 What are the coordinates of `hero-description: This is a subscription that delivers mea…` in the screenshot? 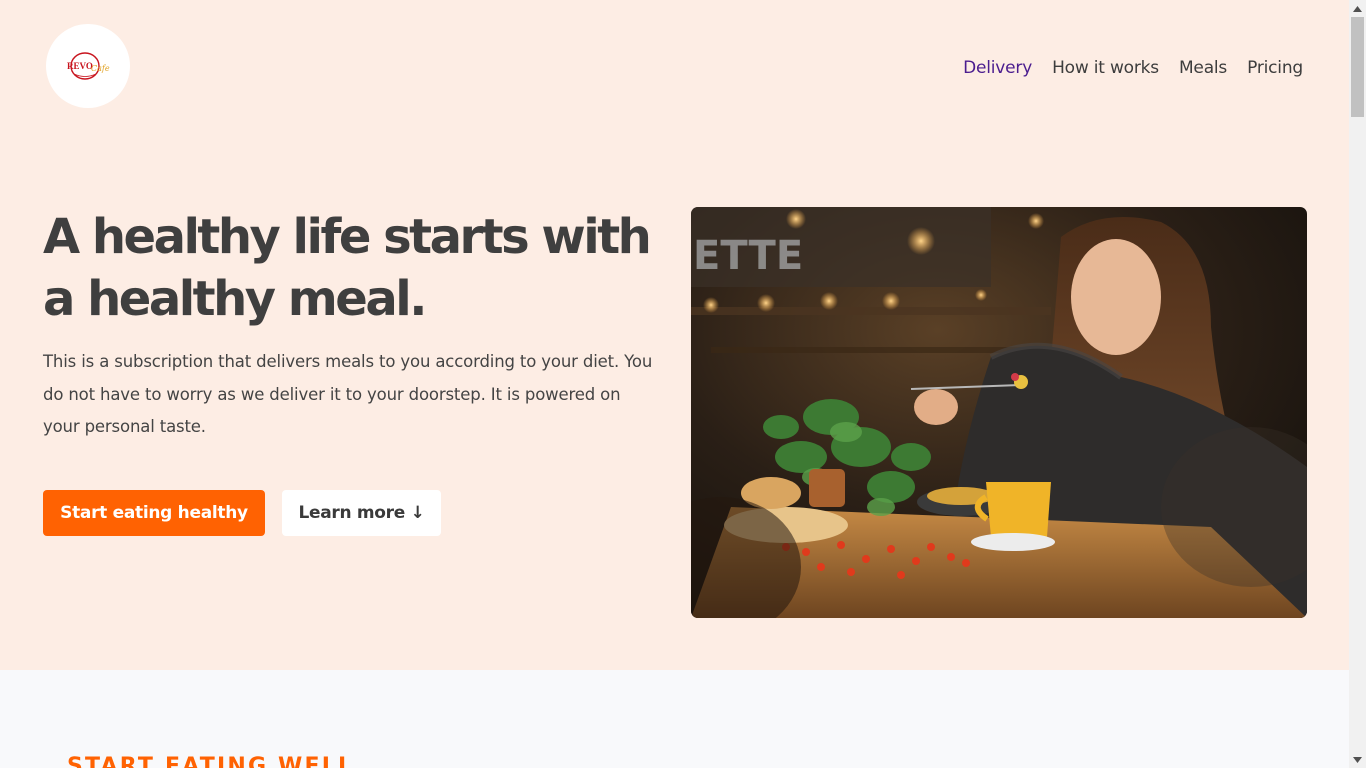 It's located at (348, 394).